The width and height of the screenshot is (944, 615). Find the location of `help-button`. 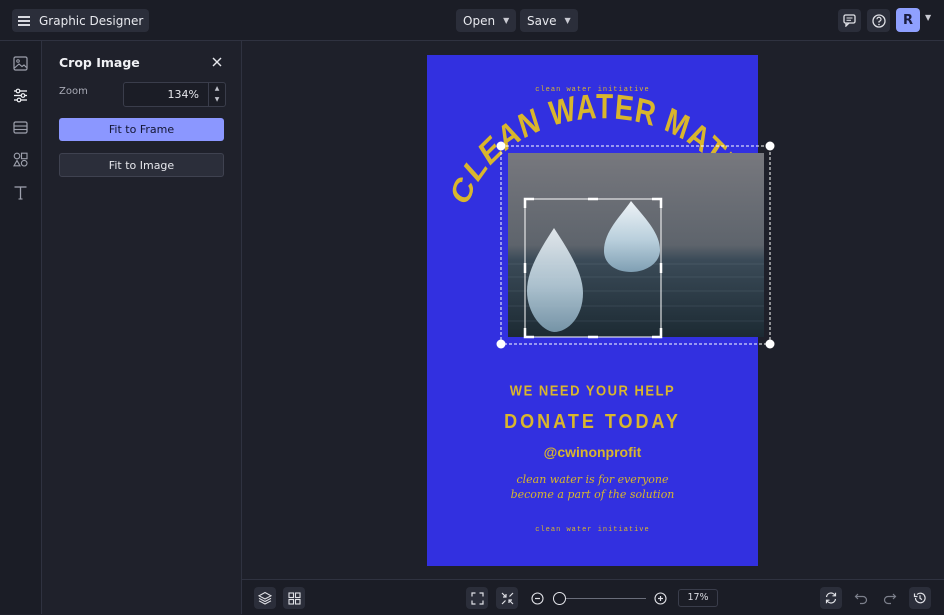

help-button is located at coordinates (878, 20).